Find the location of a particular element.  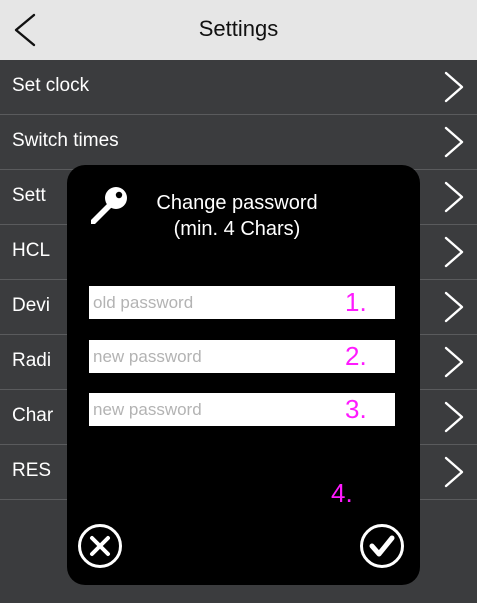

top-bar: Settings is located at coordinates (238, 30).